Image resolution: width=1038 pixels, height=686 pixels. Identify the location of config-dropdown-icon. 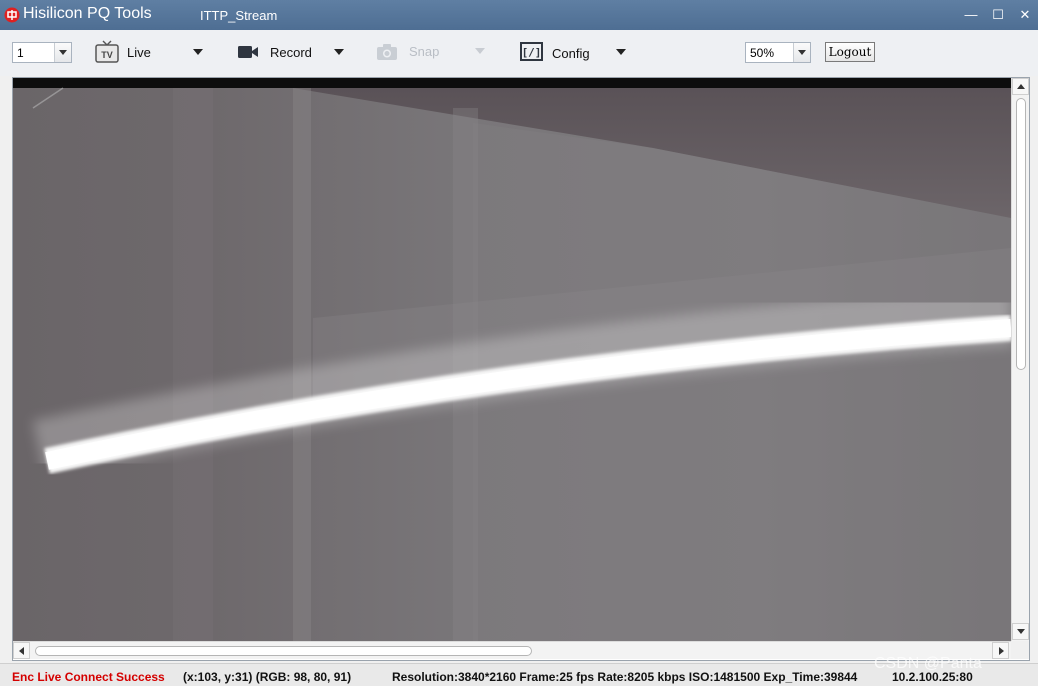
(621, 52).